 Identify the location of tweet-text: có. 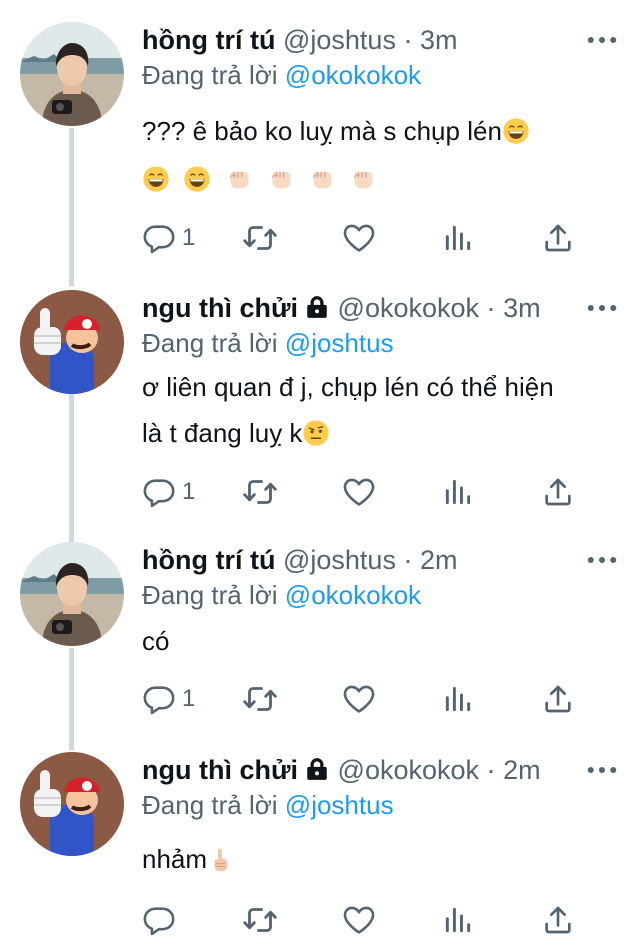
(382, 641).